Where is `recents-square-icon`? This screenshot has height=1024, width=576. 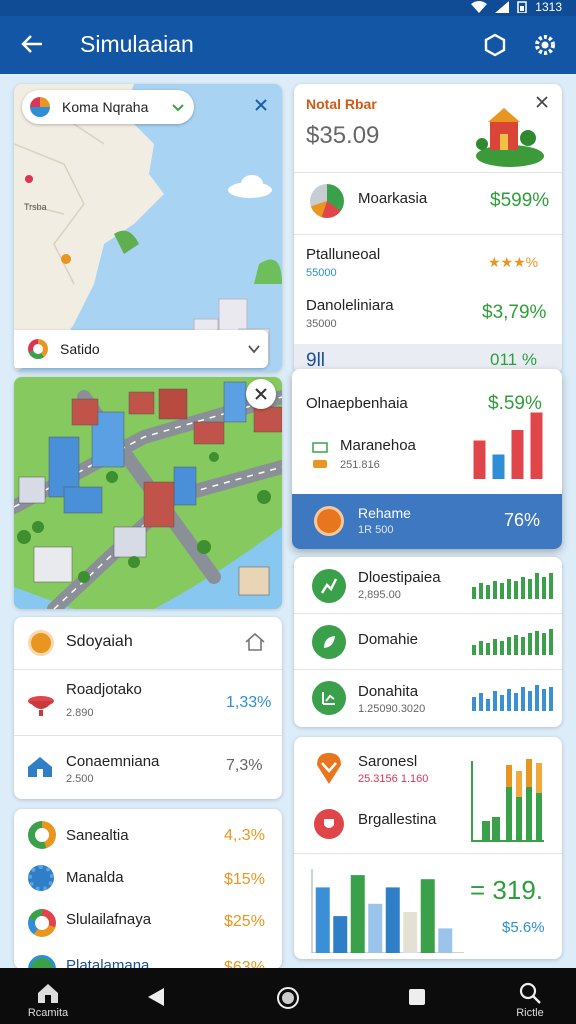 recents-square-icon is located at coordinates (417, 997).